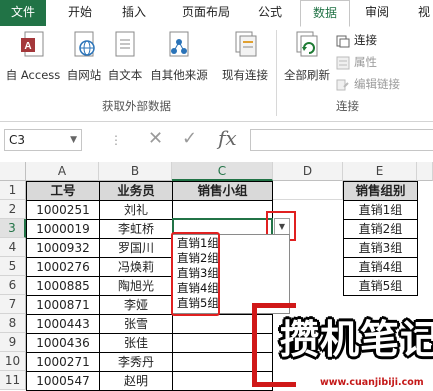 The height and width of the screenshot is (391, 433). Describe the element at coordinates (222, 171) in the screenshot. I see `column-header-c: C` at that location.